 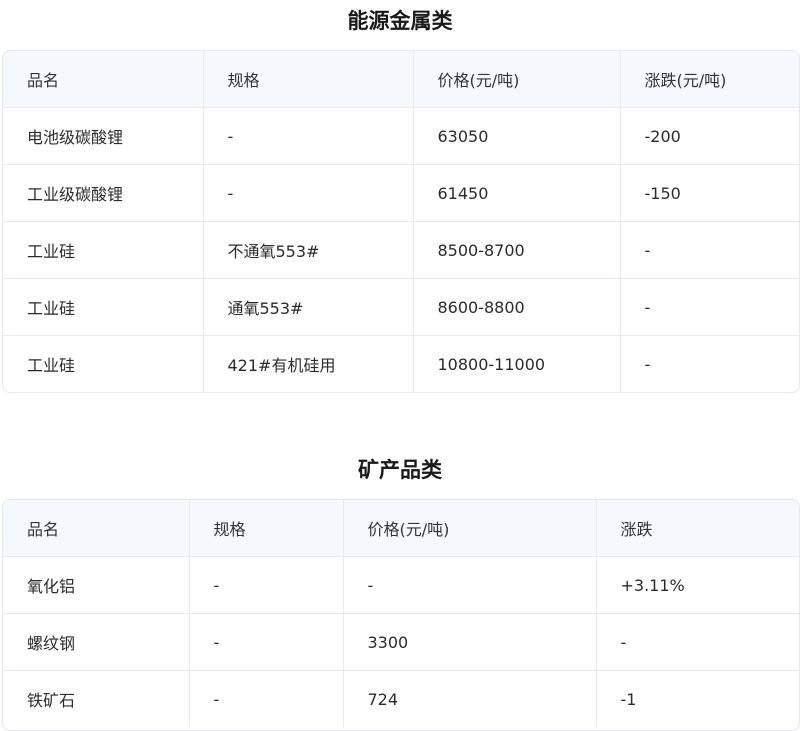 What do you see at coordinates (400, 470) in the screenshot?
I see `section-title-minerals: 矿产品类` at bounding box center [400, 470].